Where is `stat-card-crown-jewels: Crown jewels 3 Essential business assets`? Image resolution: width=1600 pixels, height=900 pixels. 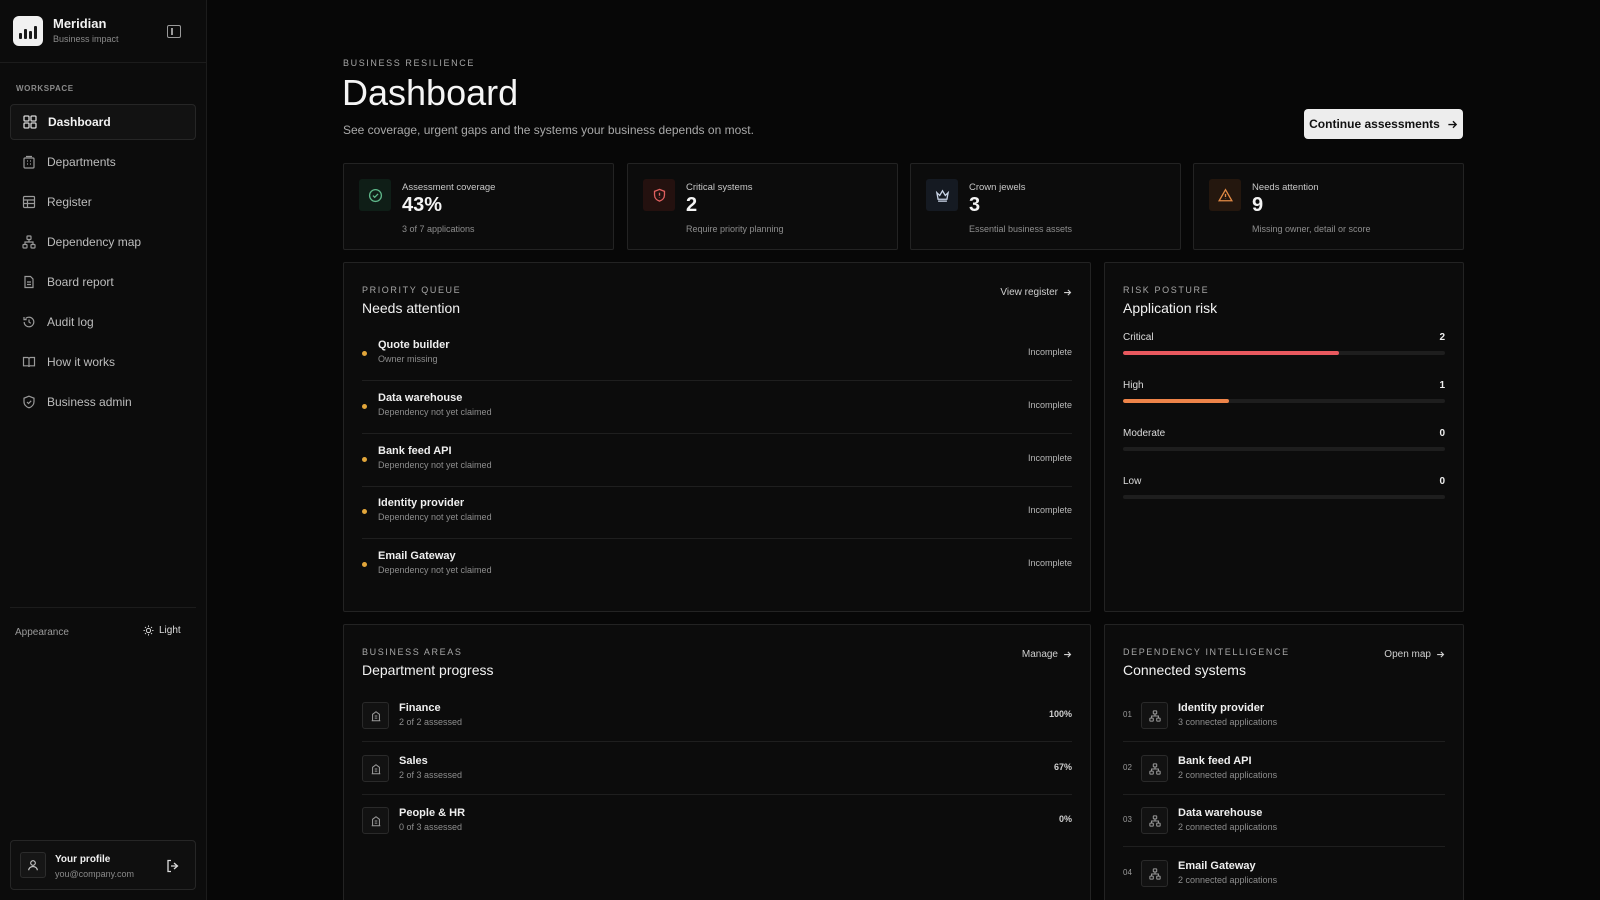
stat-card-crown-jewels: Crown jewels 3 Essential business assets is located at coordinates (1045, 206).